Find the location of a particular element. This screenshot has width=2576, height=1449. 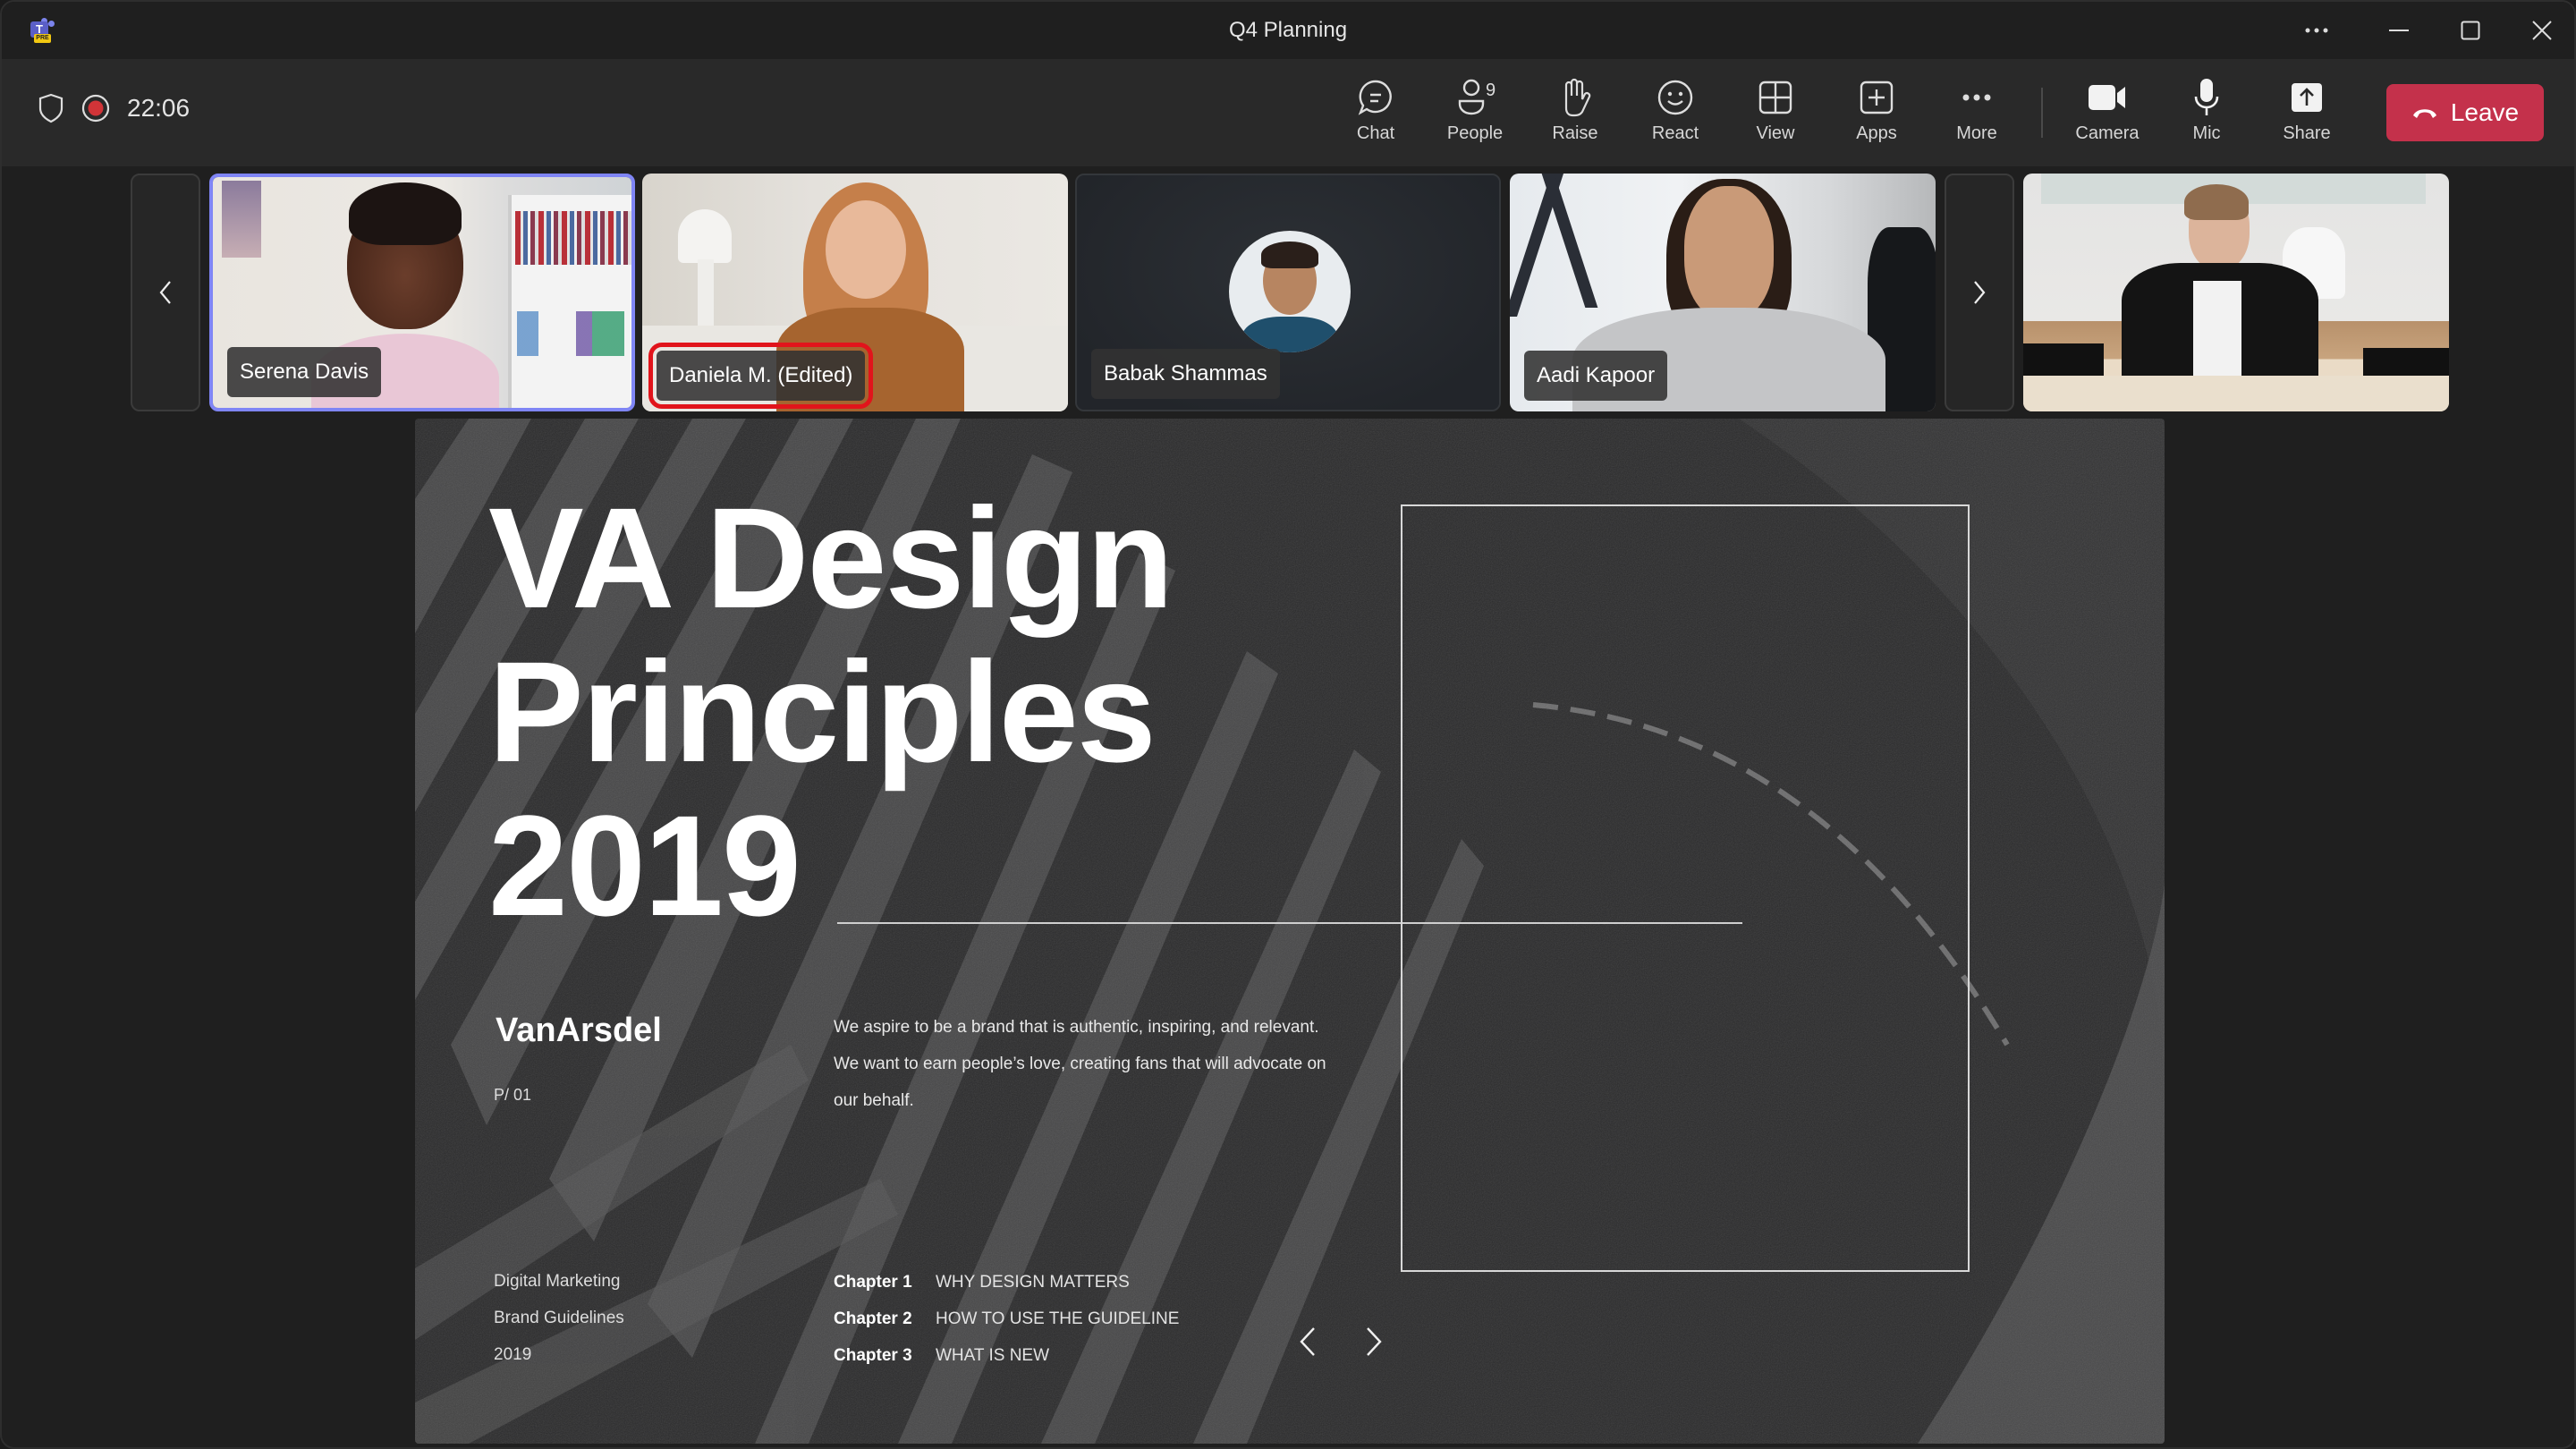

slide-next-button is located at coordinates (1374, 1341).